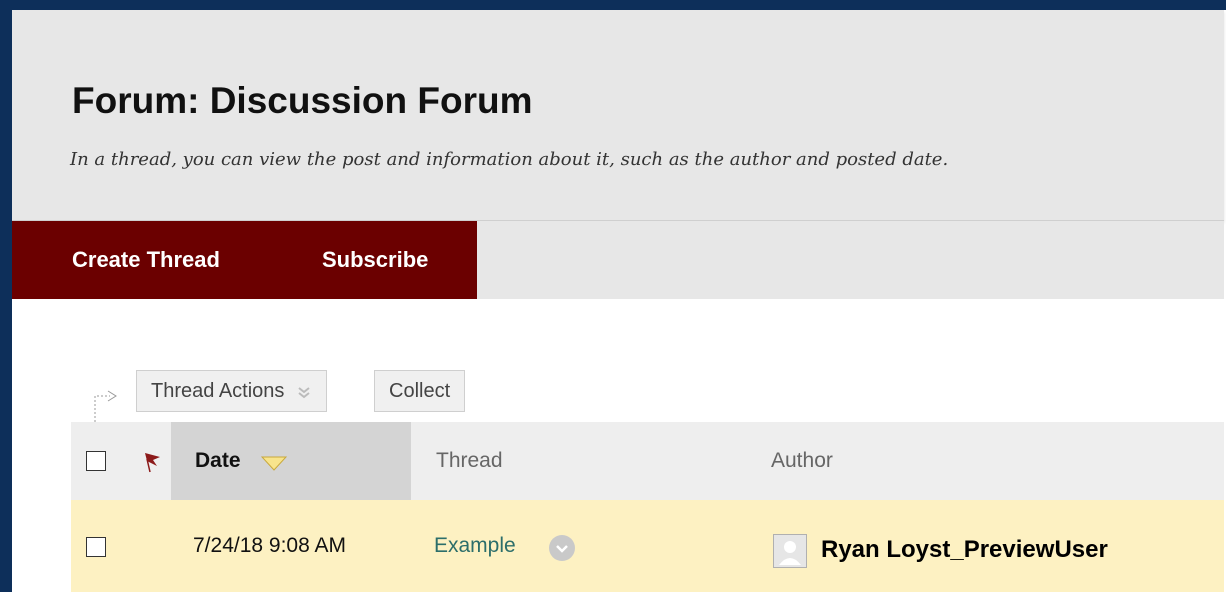  I want to click on flag-icon, so click(152, 463).